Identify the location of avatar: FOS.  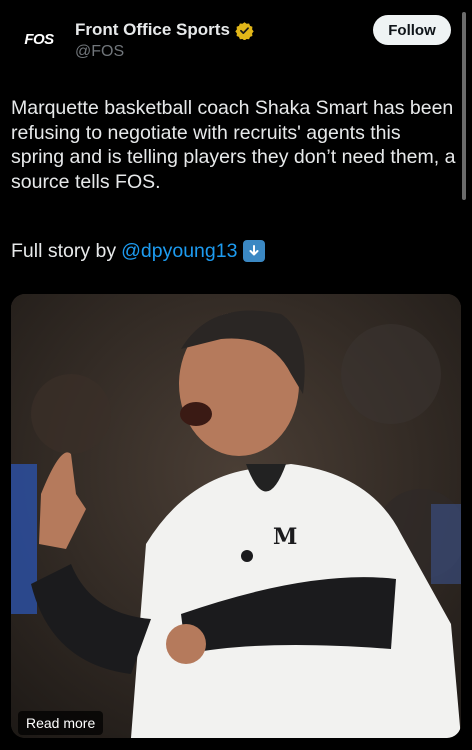
(39, 39).